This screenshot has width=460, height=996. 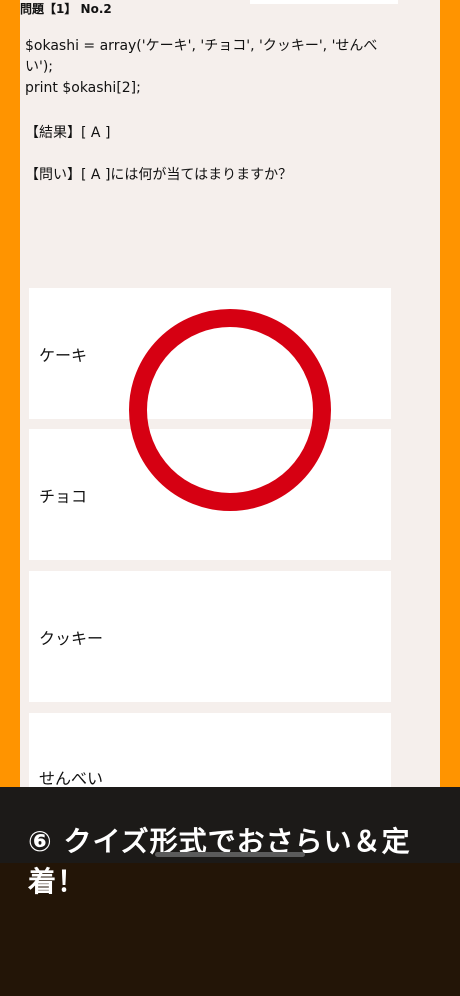 I want to click on option-label: ケーキ, so click(x=63, y=355).